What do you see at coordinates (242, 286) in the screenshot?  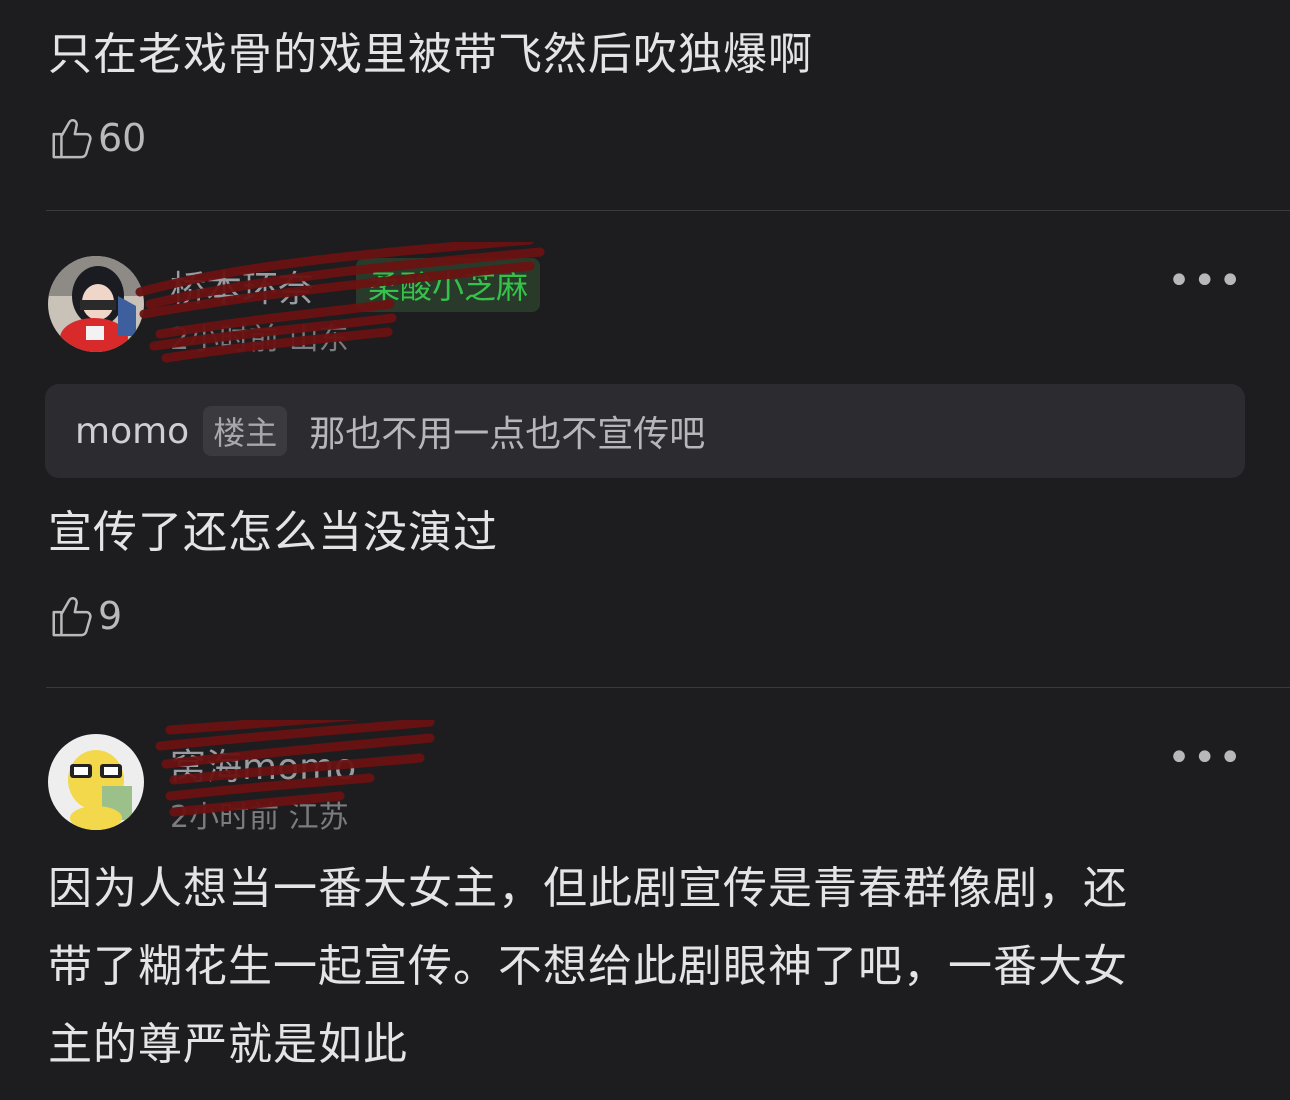 I see `username: 桥本环奈` at bounding box center [242, 286].